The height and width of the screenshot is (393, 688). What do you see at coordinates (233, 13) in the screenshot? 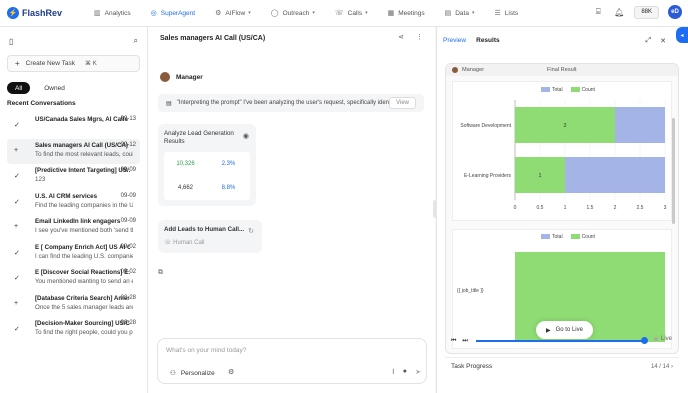
I see `nav-aiflow: ⚙ AIFlow ▾` at bounding box center [233, 13].